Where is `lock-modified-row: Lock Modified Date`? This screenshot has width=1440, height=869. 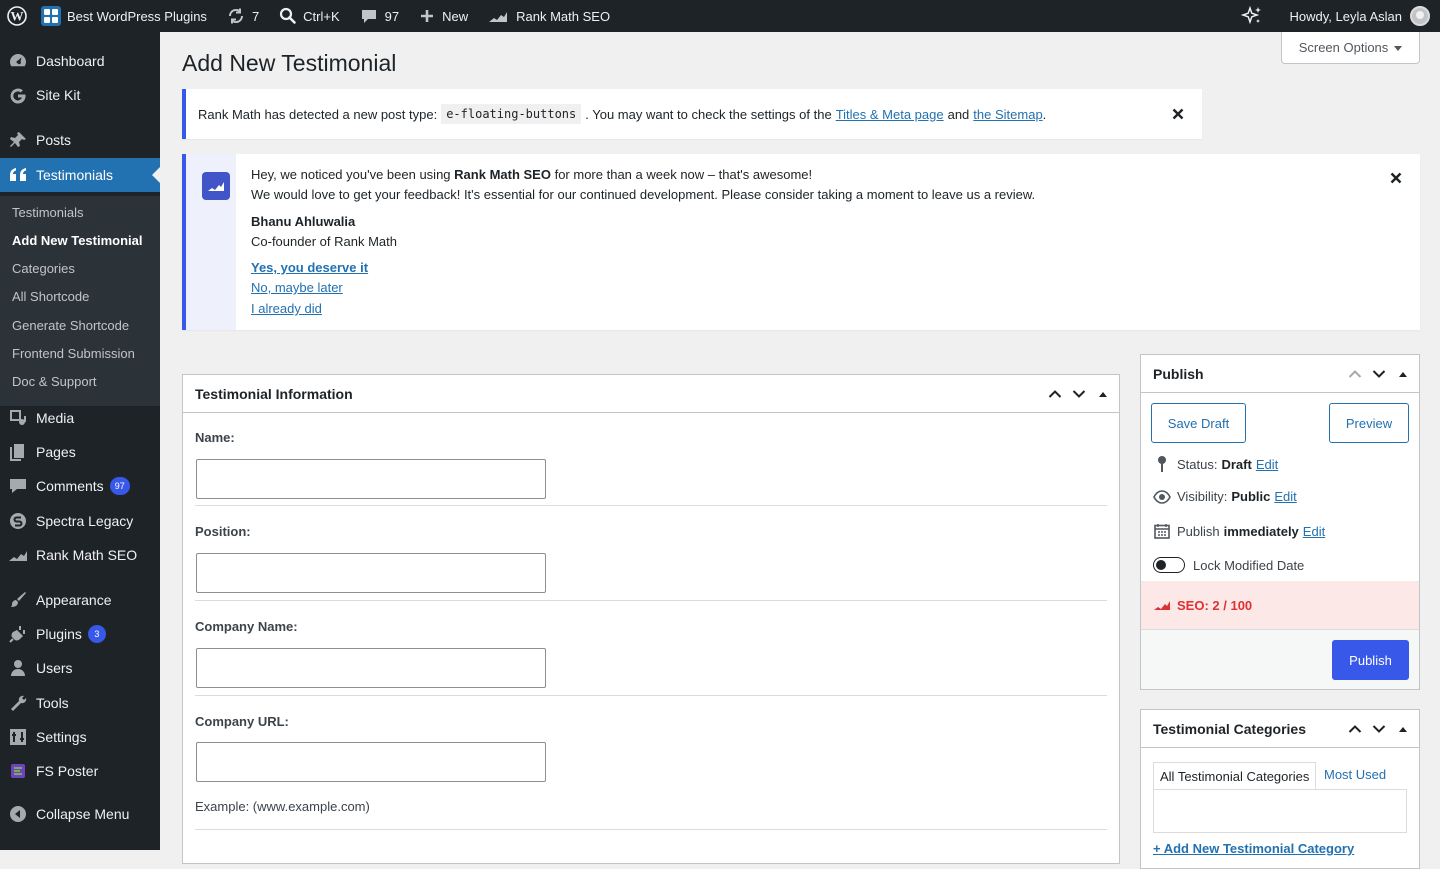 lock-modified-row: Lock Modified Date is located at coordinates (1228, 565).